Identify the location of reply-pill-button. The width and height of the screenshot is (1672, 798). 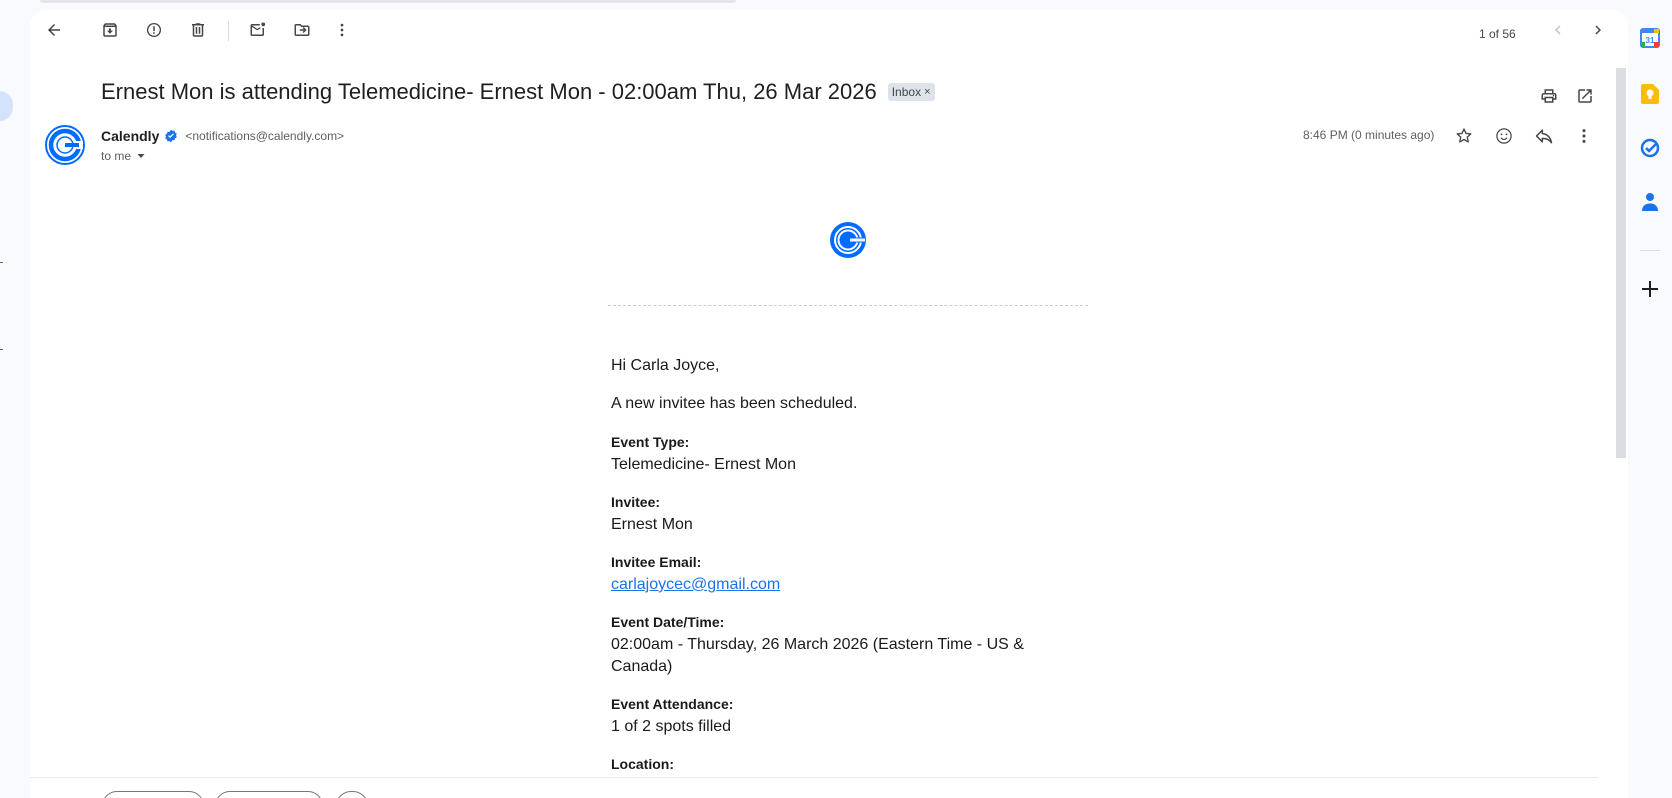
(153, 794).